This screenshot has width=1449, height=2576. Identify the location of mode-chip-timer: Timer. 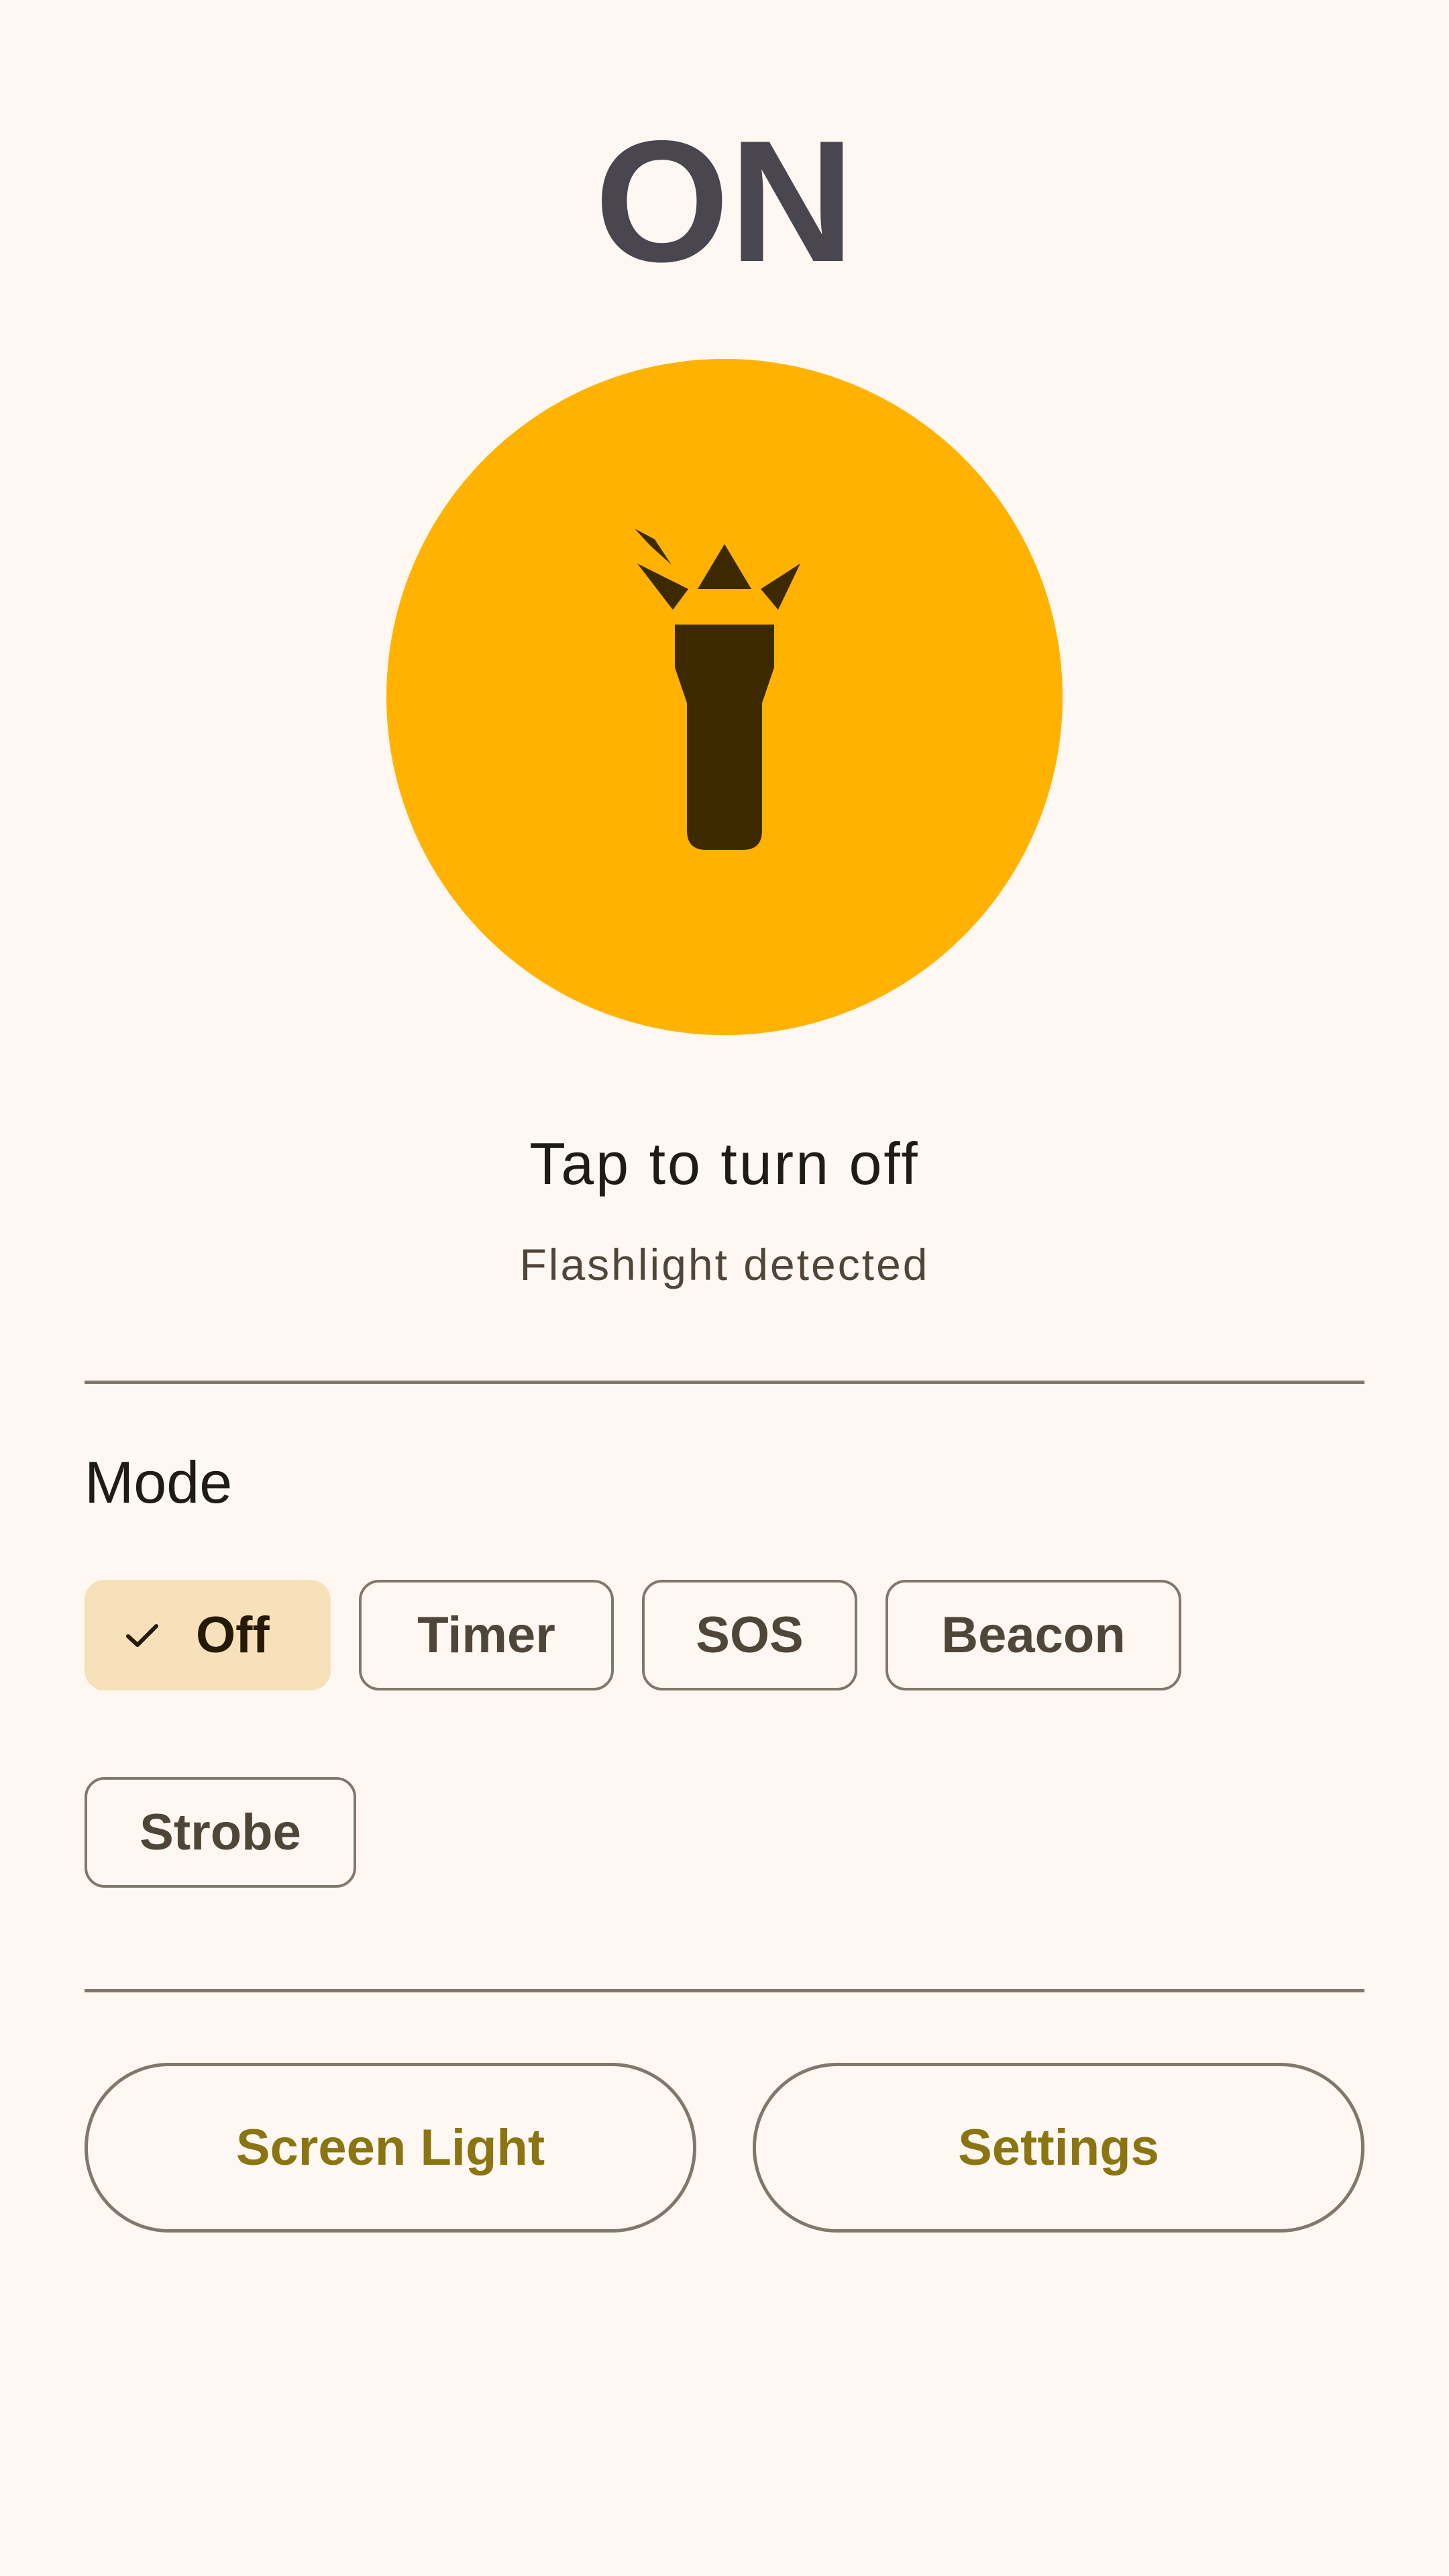
(486, 1635).